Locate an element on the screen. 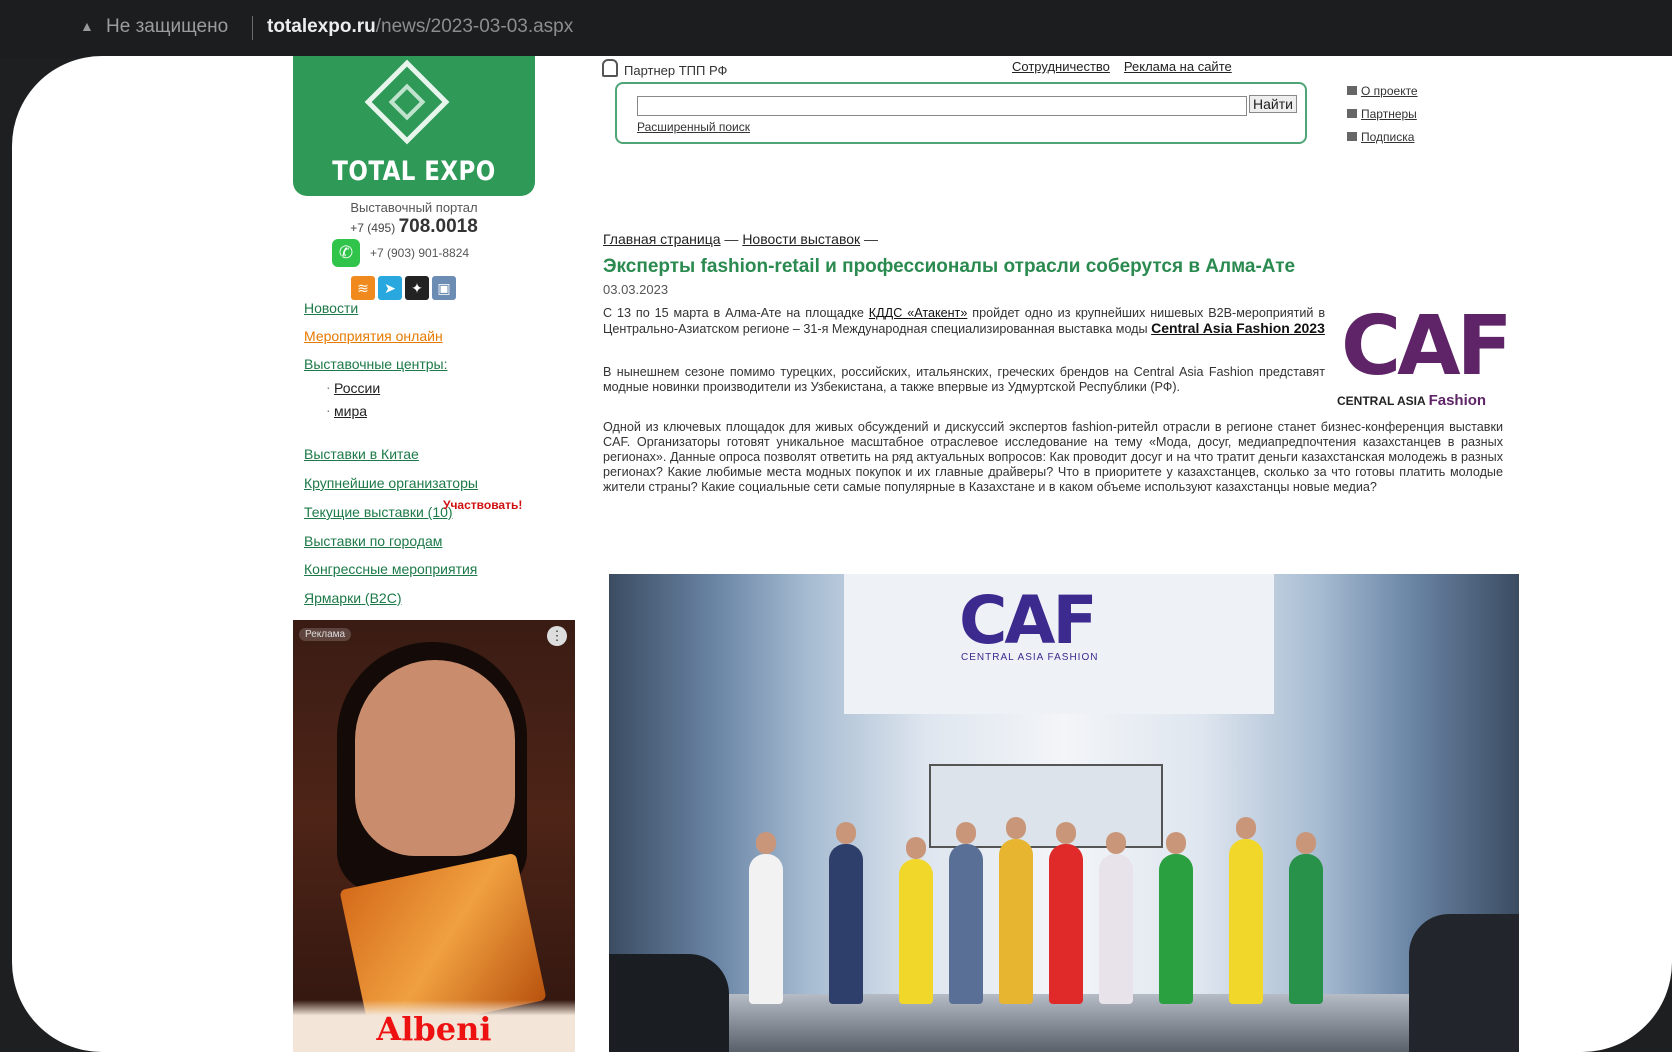 Image resolution: width=1672 pixels, height=1052 pixels. photo-caf-subtitle: CENTRAL ASIA FASHION is located at coordinates (1030, 657).